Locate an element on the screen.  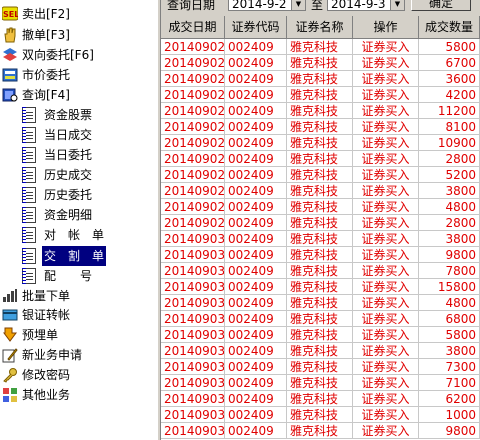
query-filter-bar: 查询日期 2014-9-2 ▼ 至 2014-9-3 ▼ 确定 is located at coordinates (320, 8).